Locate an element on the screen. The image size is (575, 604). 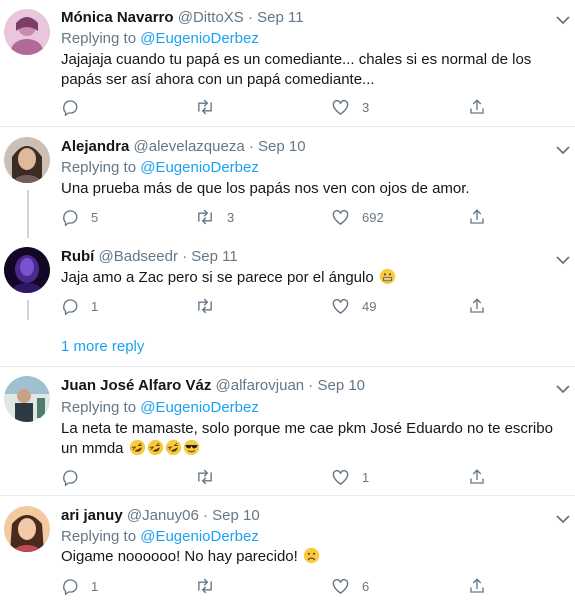
tweet-header: ari januy @Januy06 · Sep 10 is located at coordinates (160, 515).